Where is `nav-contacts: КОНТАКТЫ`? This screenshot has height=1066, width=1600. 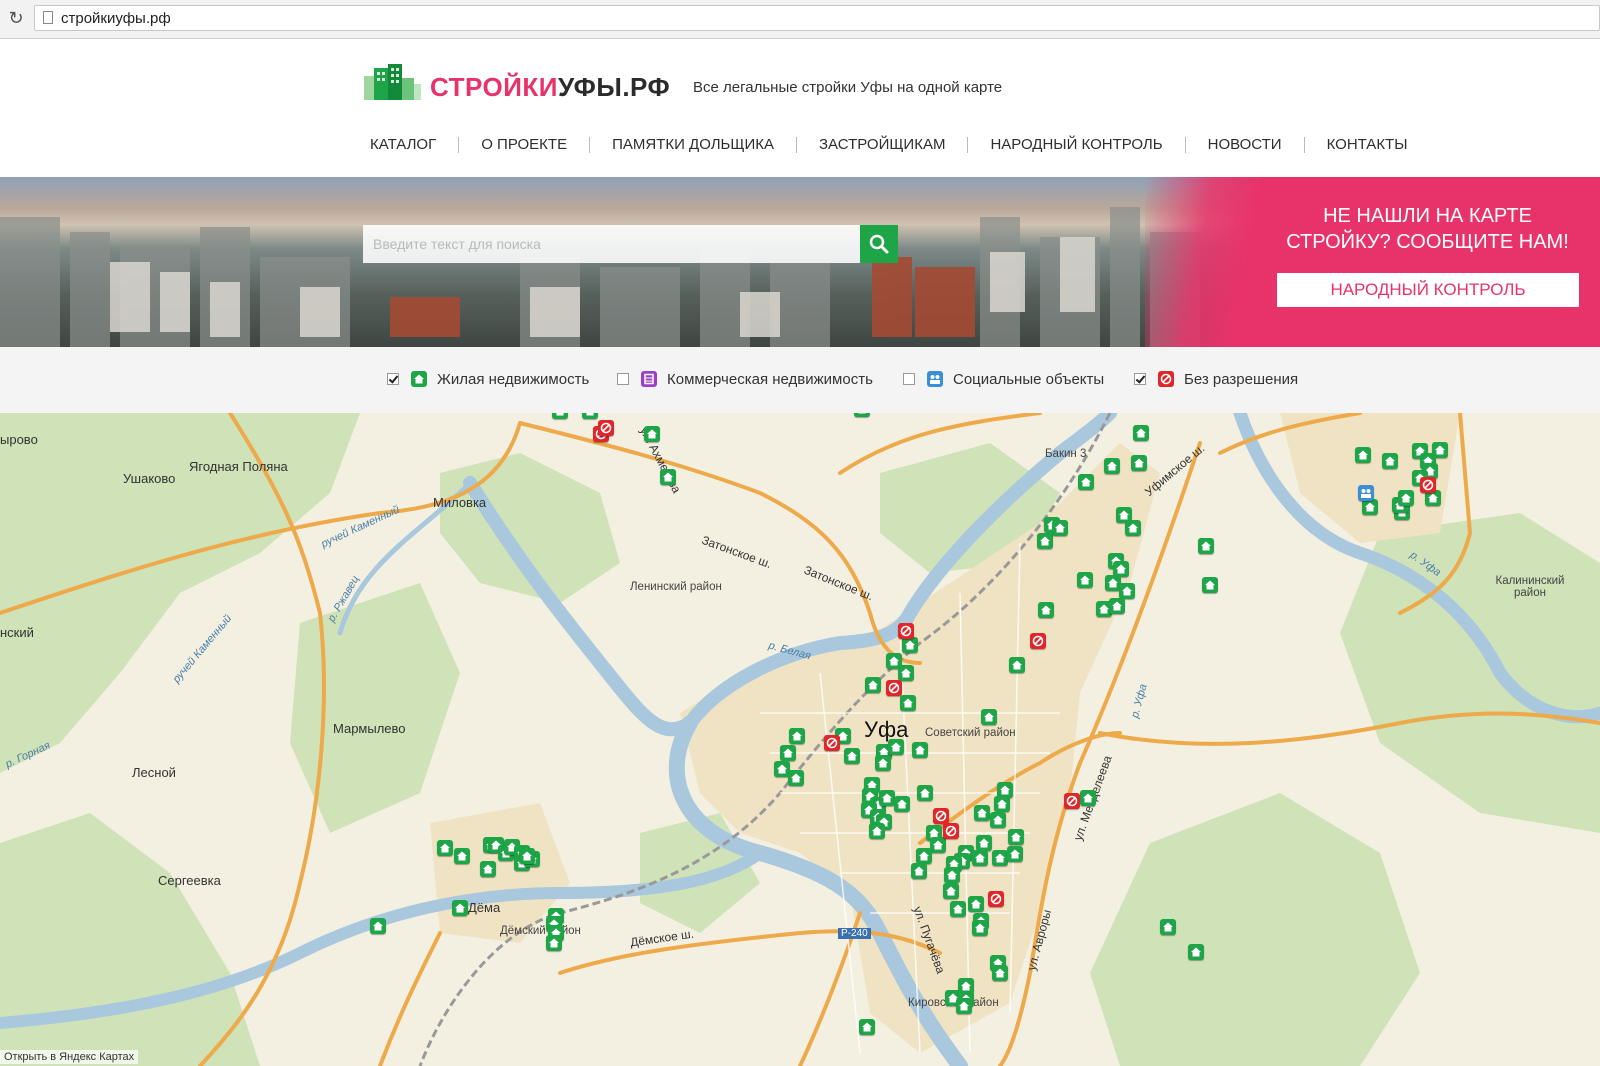
nav-contacts: КОНТАКТЫ is located at coordinates (1366, 145).